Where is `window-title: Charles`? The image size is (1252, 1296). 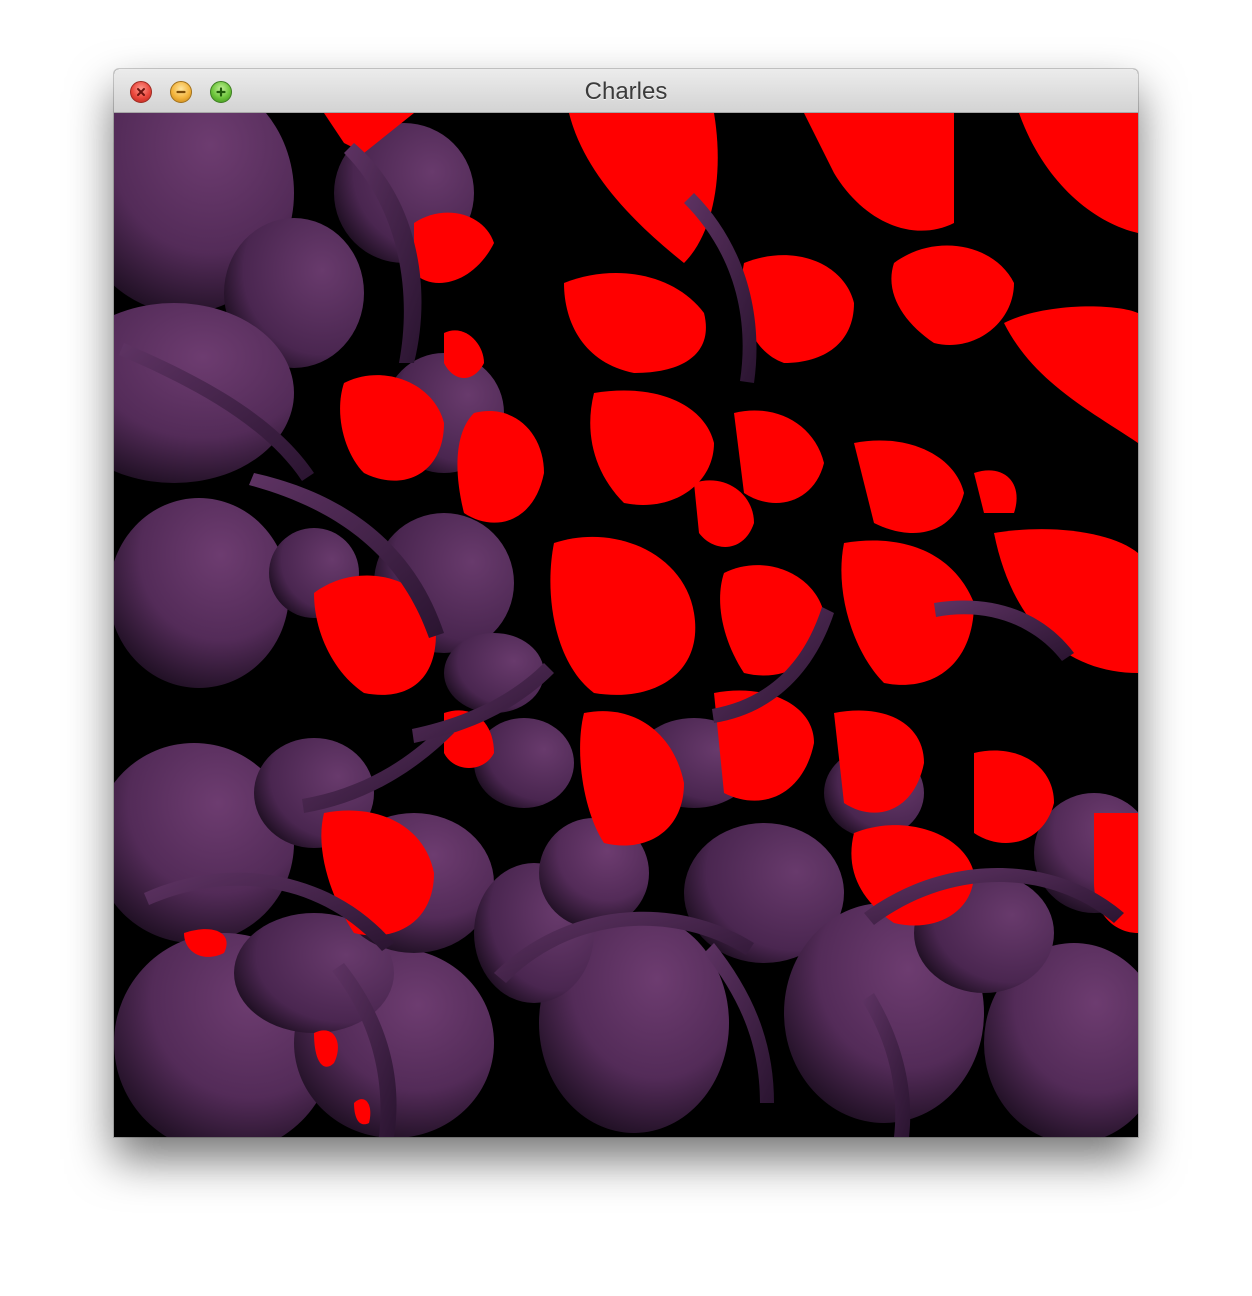
window-title: Charles is located at coordinates (626, 91).